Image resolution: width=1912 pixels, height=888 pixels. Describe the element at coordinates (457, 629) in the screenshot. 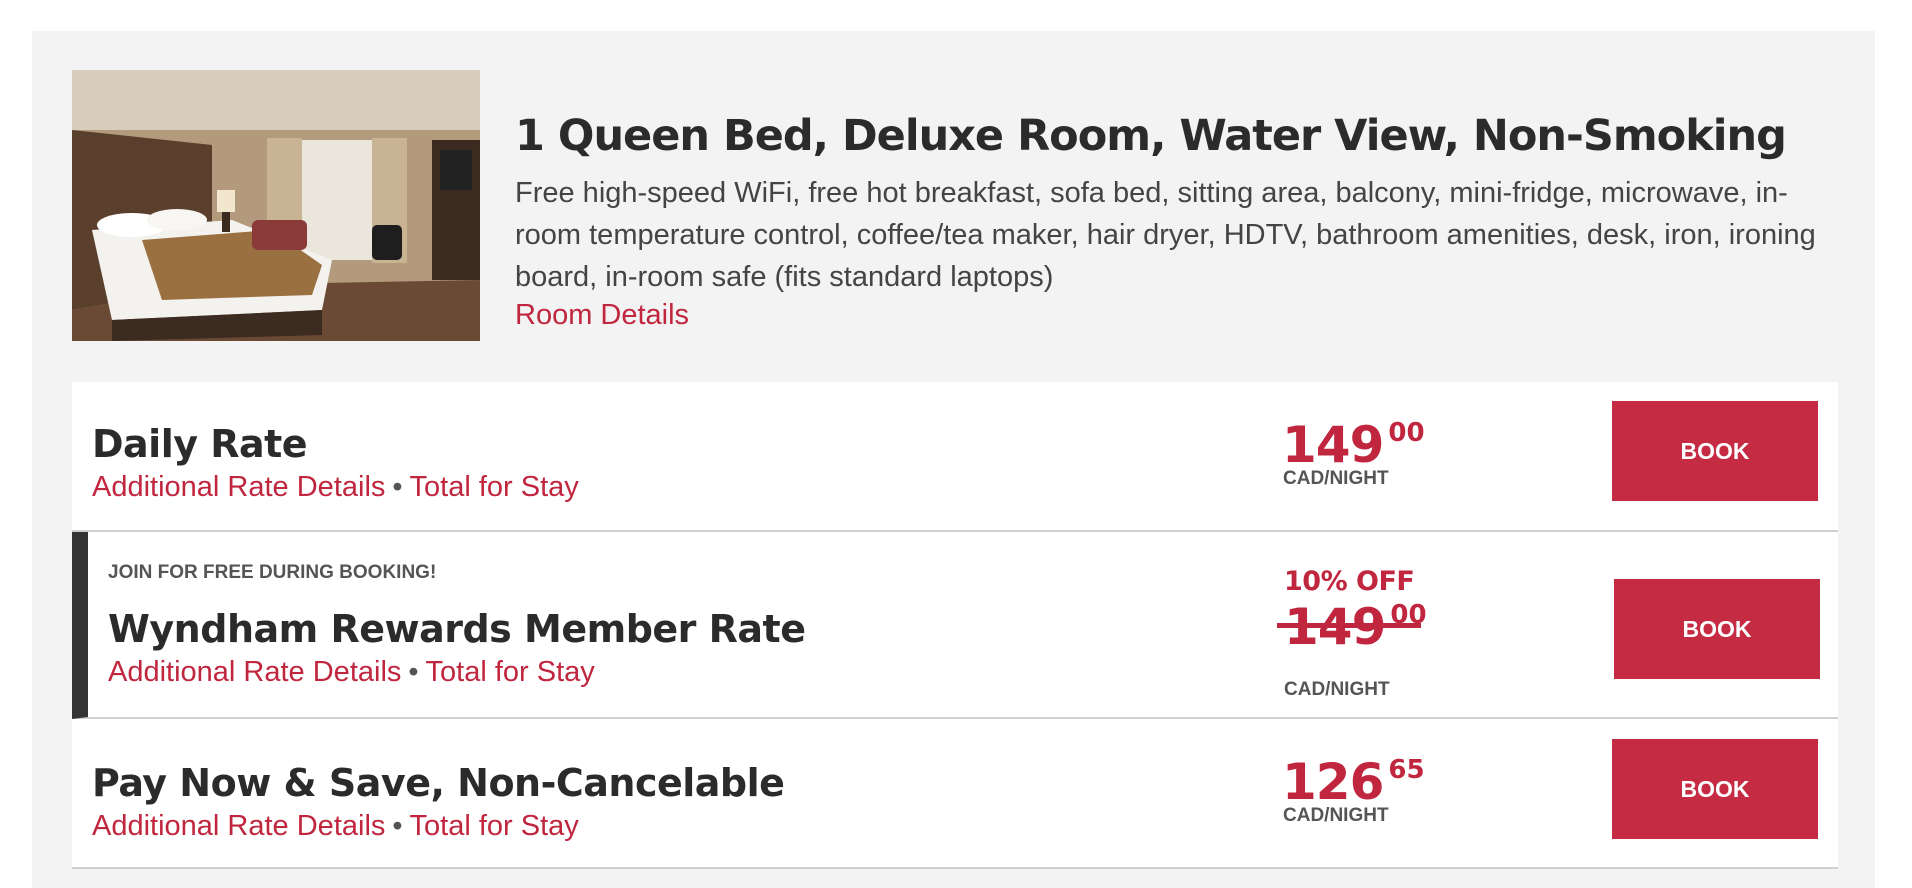

I see `rate-name: Wyndham Rewards Member Rate` at that location.